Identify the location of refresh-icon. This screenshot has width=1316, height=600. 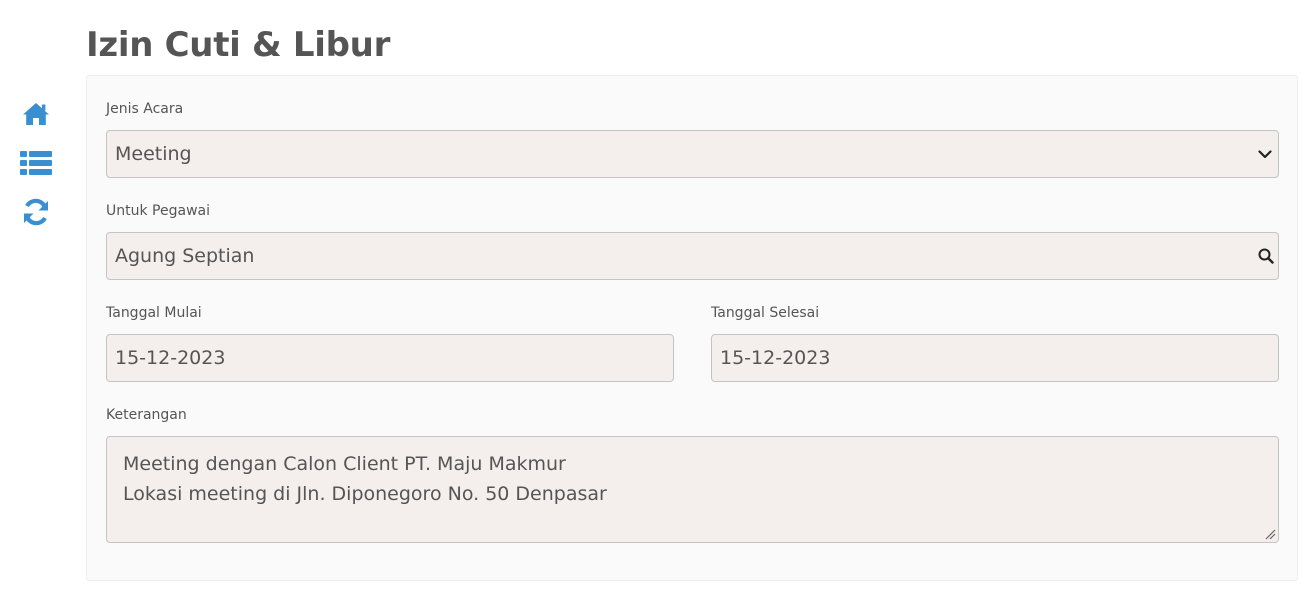
(36, 212).